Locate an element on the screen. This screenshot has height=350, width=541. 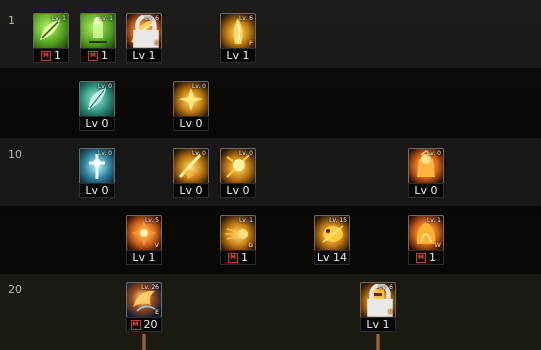
skill-slot: Lv. 15 Lv 14 is located at coordinates (332, 241).